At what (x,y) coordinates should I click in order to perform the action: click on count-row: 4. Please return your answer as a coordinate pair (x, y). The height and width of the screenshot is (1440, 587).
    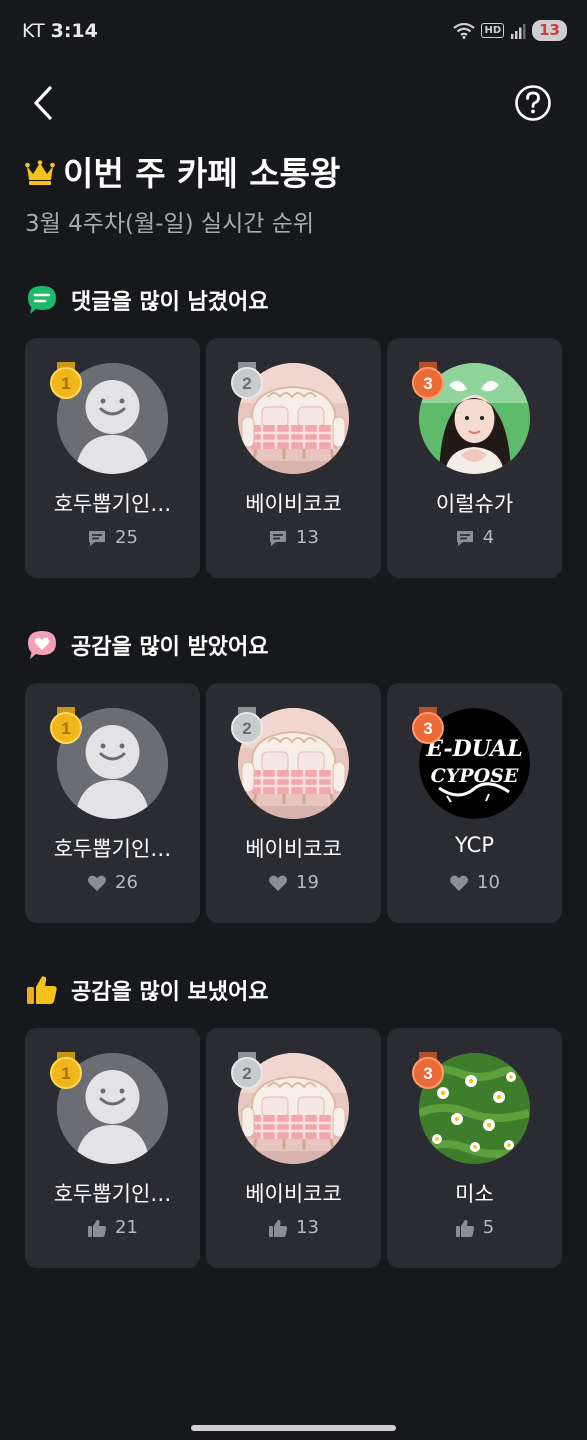
    Looking at the image, I should click on (474, 537).